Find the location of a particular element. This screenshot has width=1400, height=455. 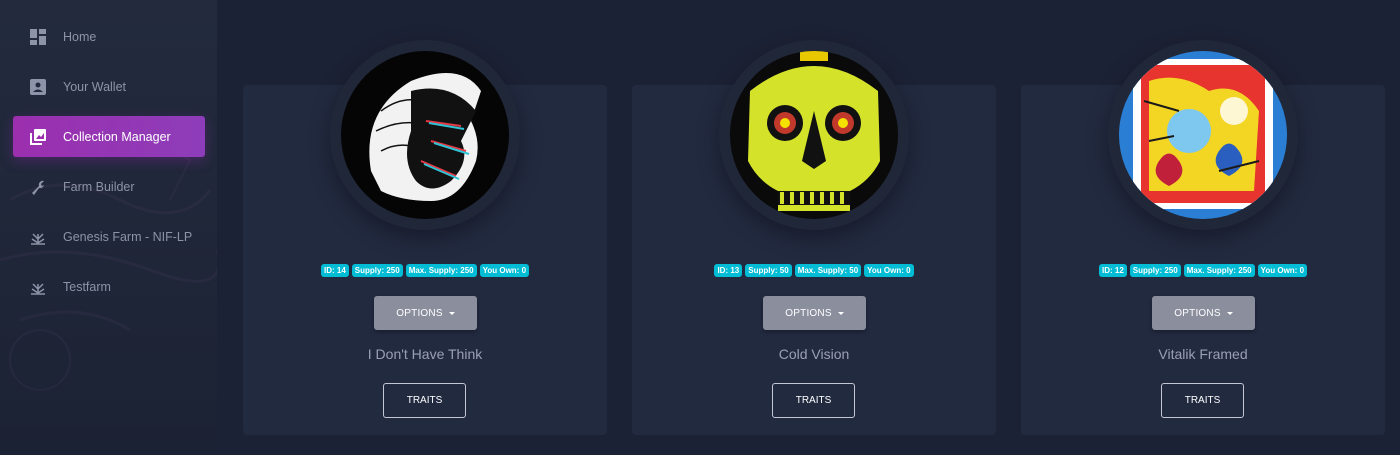

id-badge: ID: 14 is located at coordinates (334, 270).